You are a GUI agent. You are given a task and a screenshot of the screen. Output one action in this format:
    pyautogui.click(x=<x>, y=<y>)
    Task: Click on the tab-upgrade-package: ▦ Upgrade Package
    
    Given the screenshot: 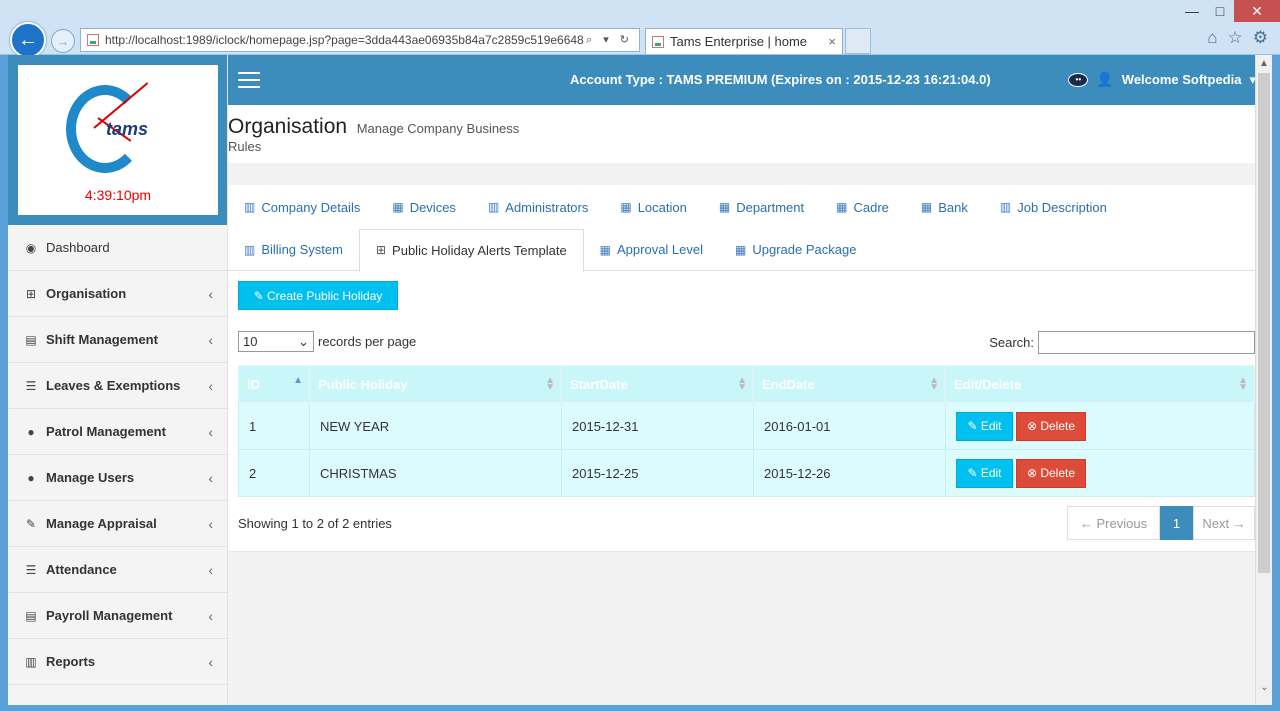 What is the action you would take?
    pyautogui.click(x=795, y=250)
    